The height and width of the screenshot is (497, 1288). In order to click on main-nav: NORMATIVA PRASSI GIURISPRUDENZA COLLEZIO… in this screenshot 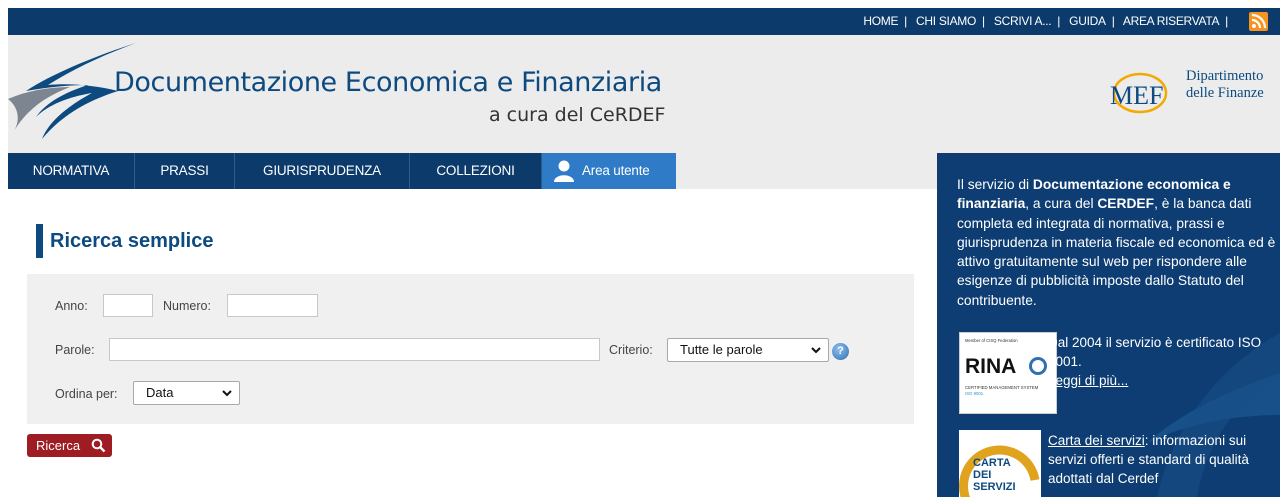, I will do `click(472, 171)`.